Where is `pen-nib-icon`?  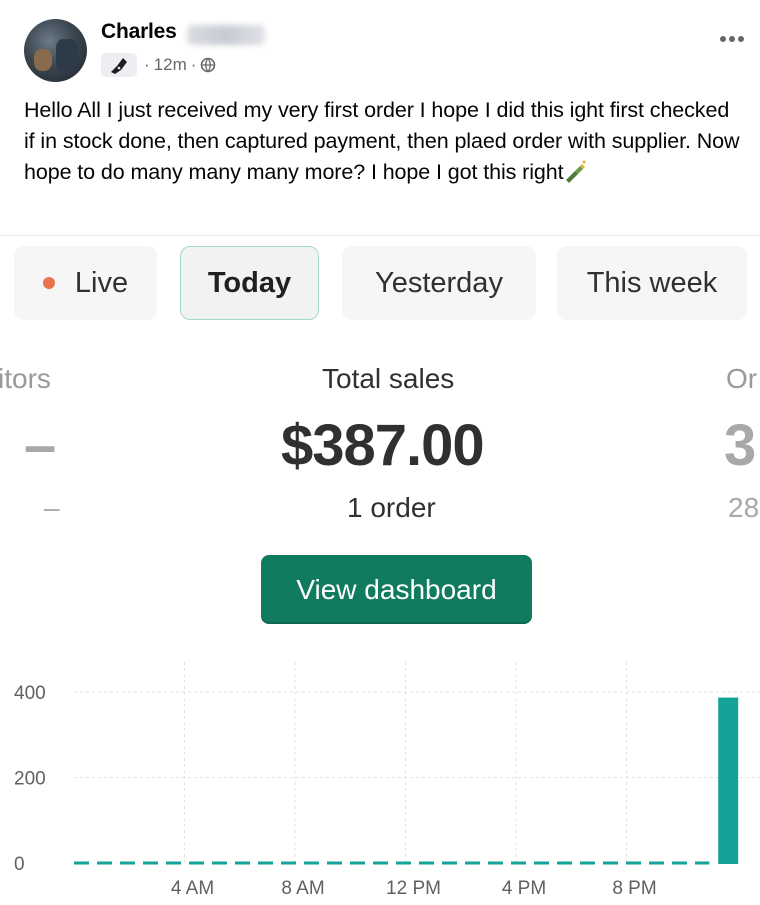 pen-nib-icon is located at coordinates (119, 65).